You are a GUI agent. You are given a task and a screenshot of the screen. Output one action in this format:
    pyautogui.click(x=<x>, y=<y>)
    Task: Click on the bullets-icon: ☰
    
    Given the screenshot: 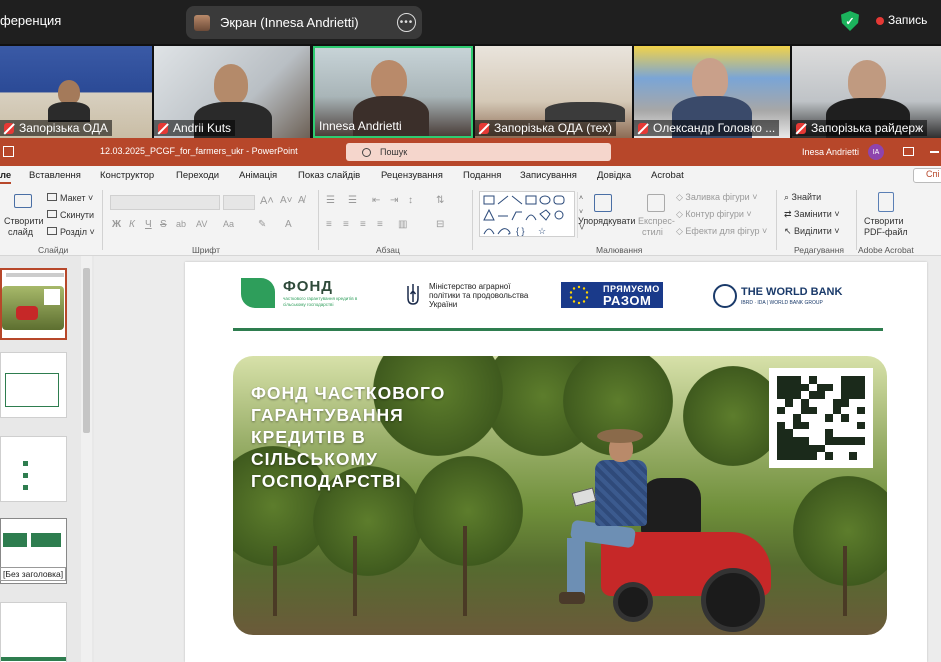 What is the action you would take?
    pyautogui.click(x=330, y=200)
    